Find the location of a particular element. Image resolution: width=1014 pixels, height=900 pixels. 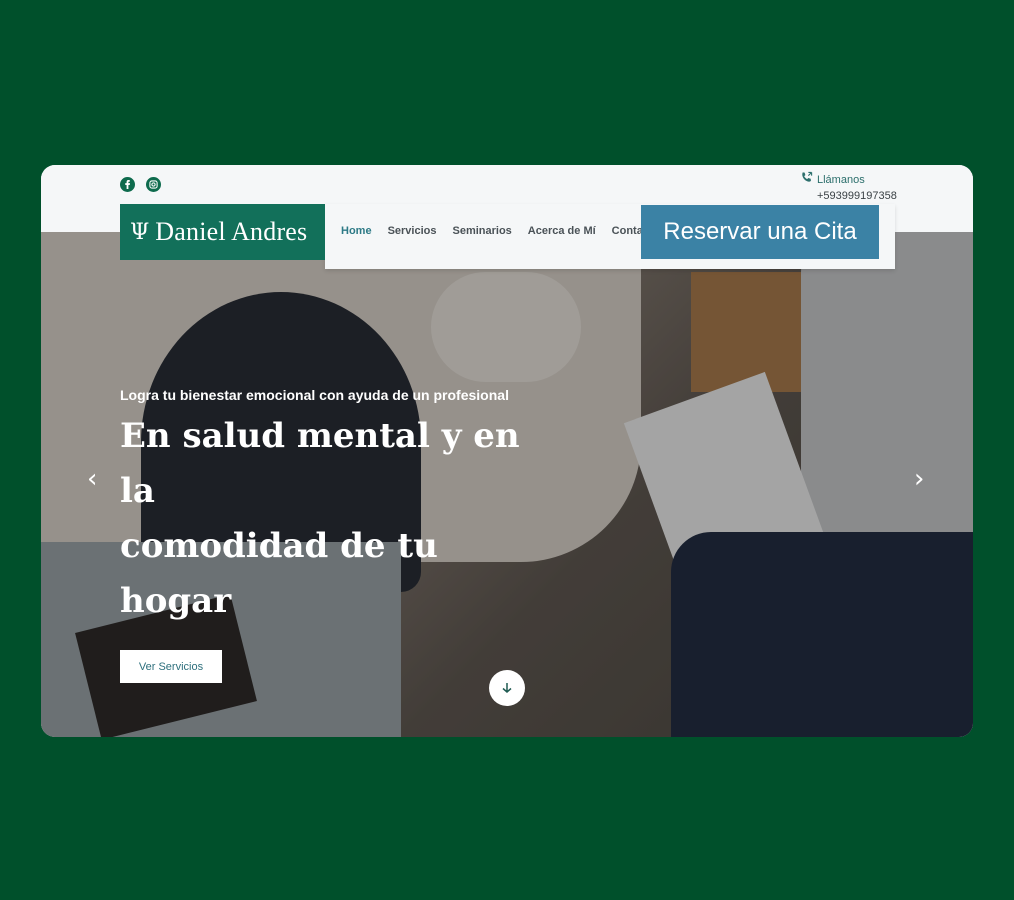

headline-line-2: comodidad de tu hogar is located at coordinates (279, 573).